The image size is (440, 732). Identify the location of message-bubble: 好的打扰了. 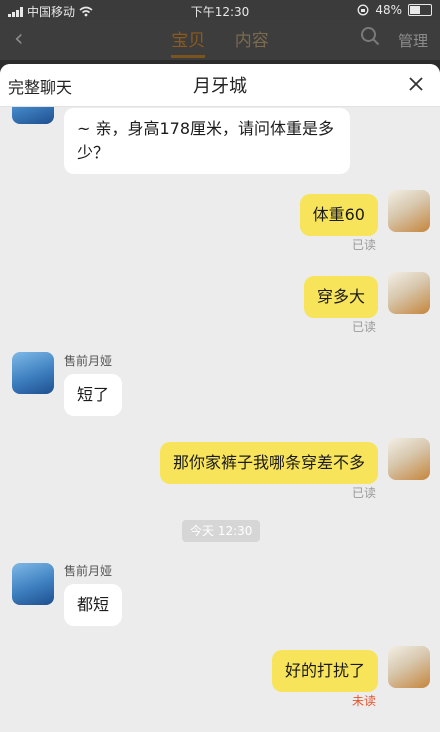
(324, 671).